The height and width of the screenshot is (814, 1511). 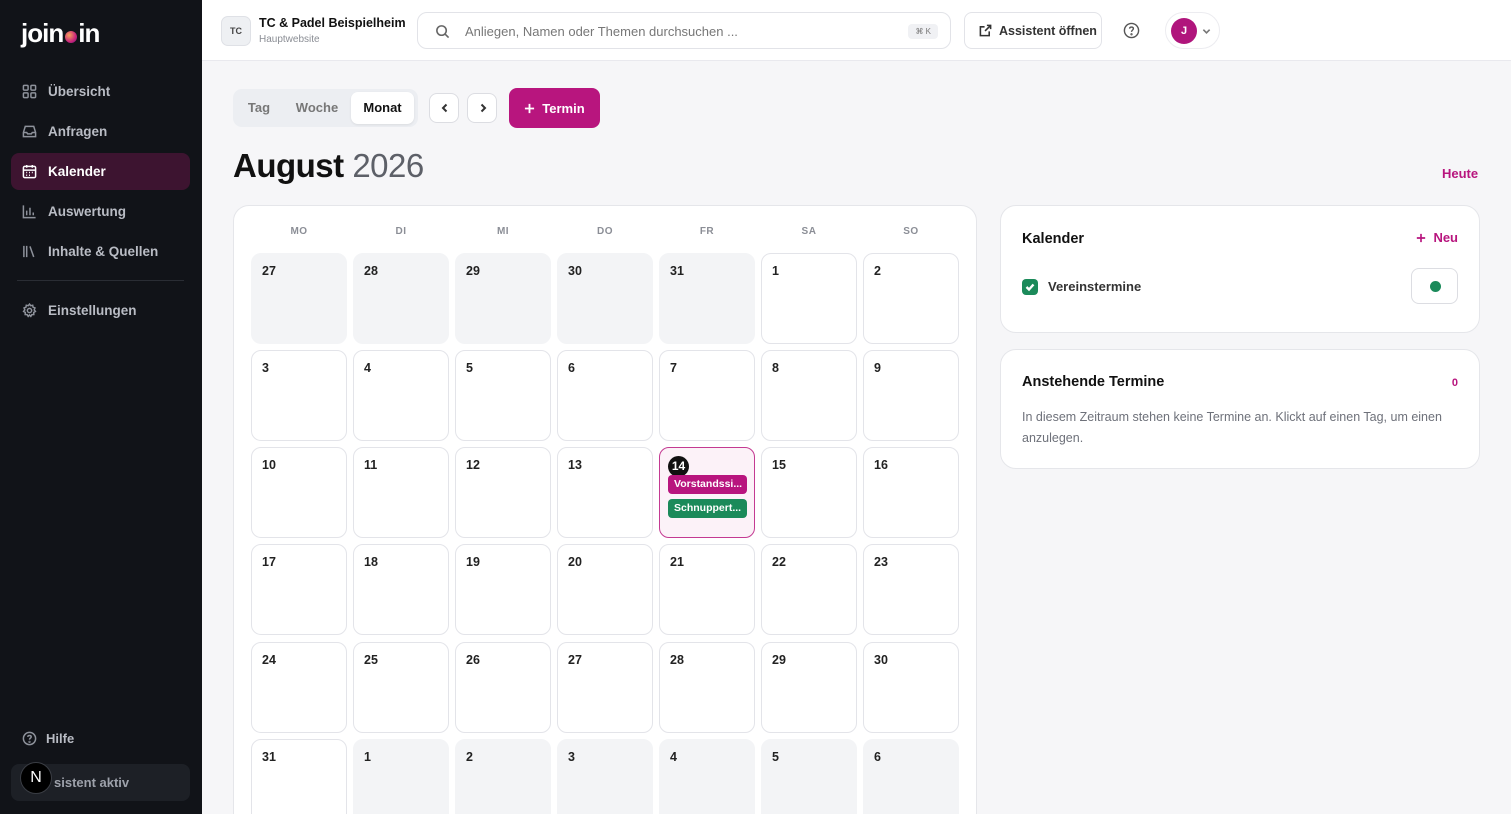 What do you see at coordinates (1131, 30) in the screenshot?
I see `help-icon` at bounding box center [1131, 30].